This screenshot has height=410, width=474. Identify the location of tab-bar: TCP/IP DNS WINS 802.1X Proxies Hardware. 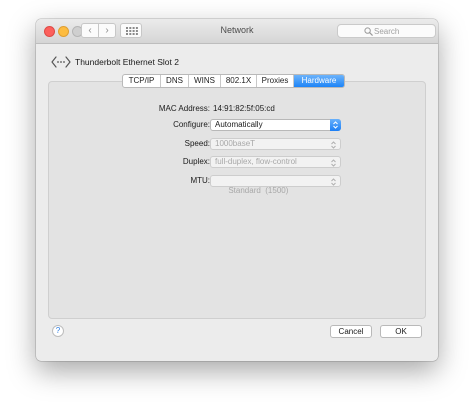
(233, 81).